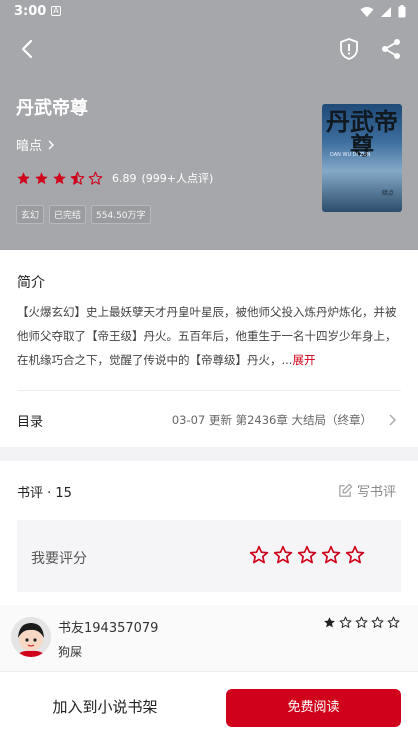 This screenshot has height=744, width=418. What do you see at coordinates (59, 559) in the screenshot?
I see `my-rating-label: 我要评分` at bounding box center [59, 559].